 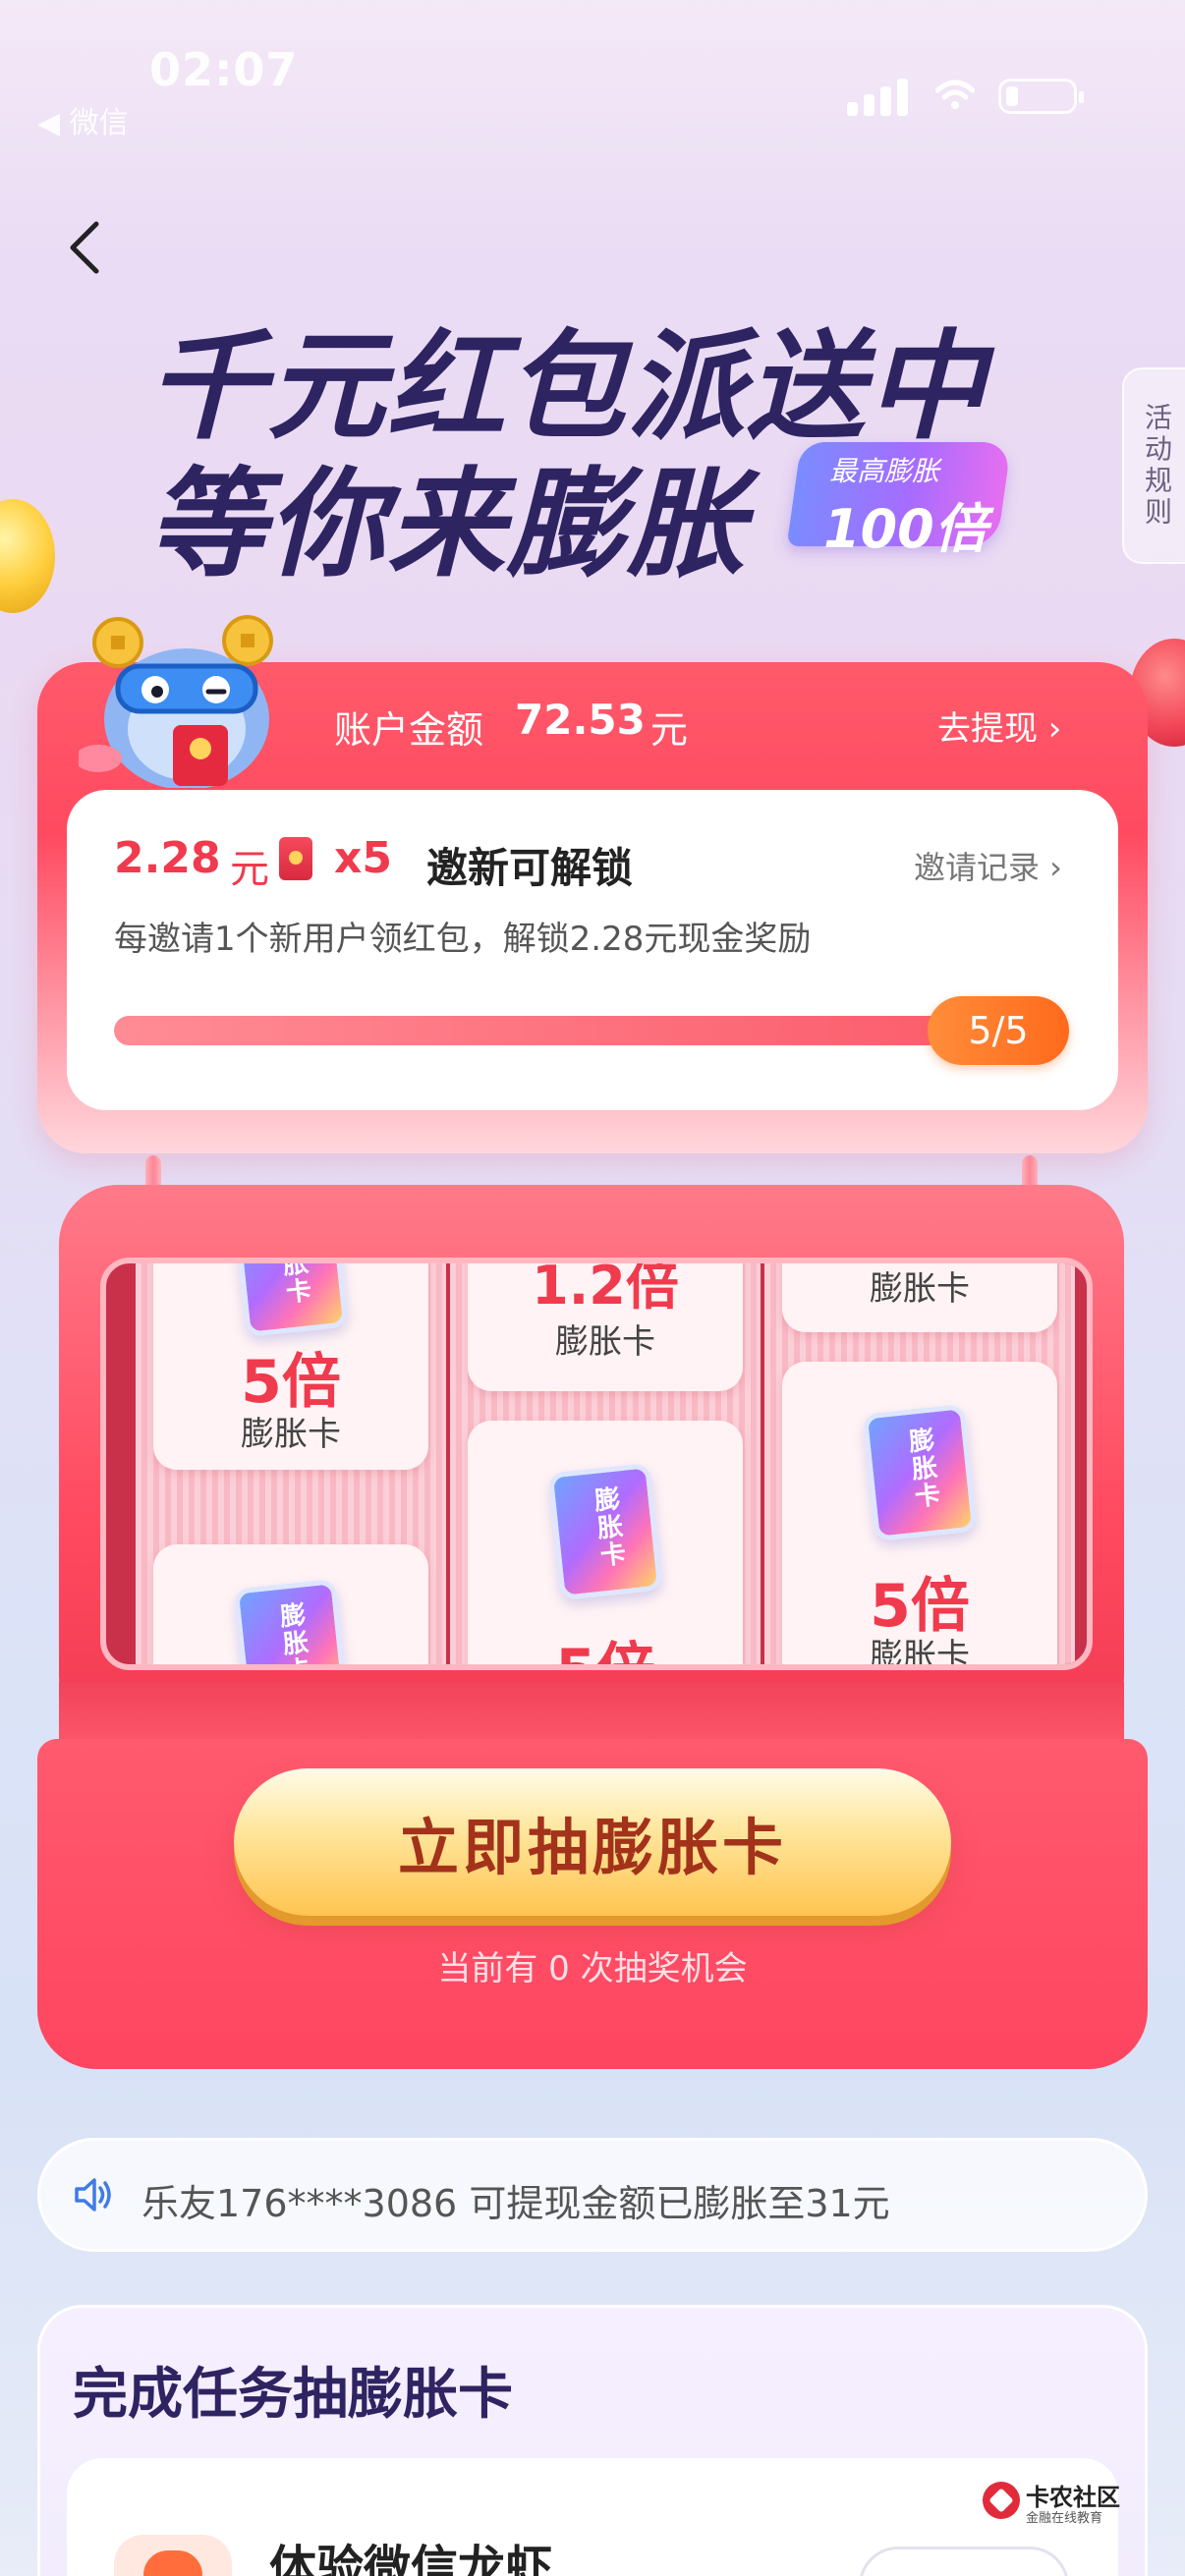 What do you see at coordinates (606, 1643) in the screenshot?
I see `card-multiplier: 5倍` at bounding box center [606, 1643].